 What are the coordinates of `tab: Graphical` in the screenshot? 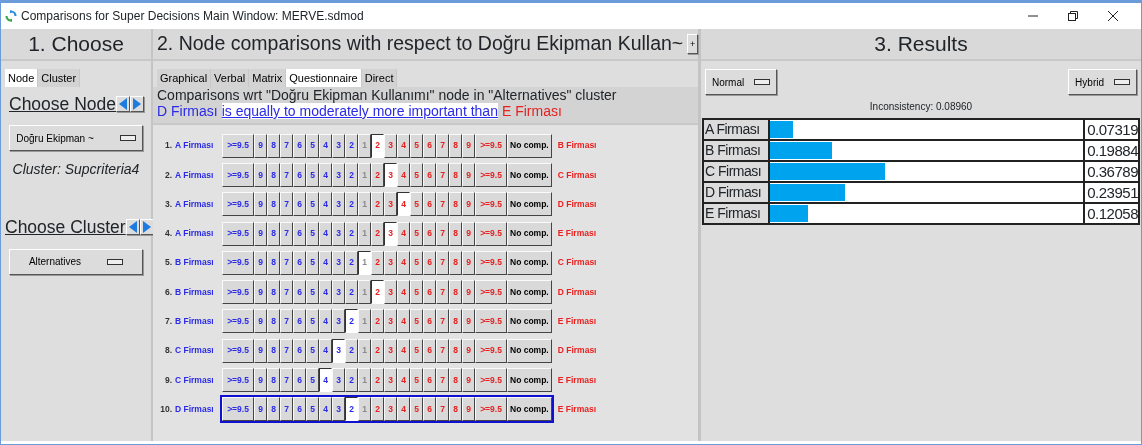 It's located at (184, 78).